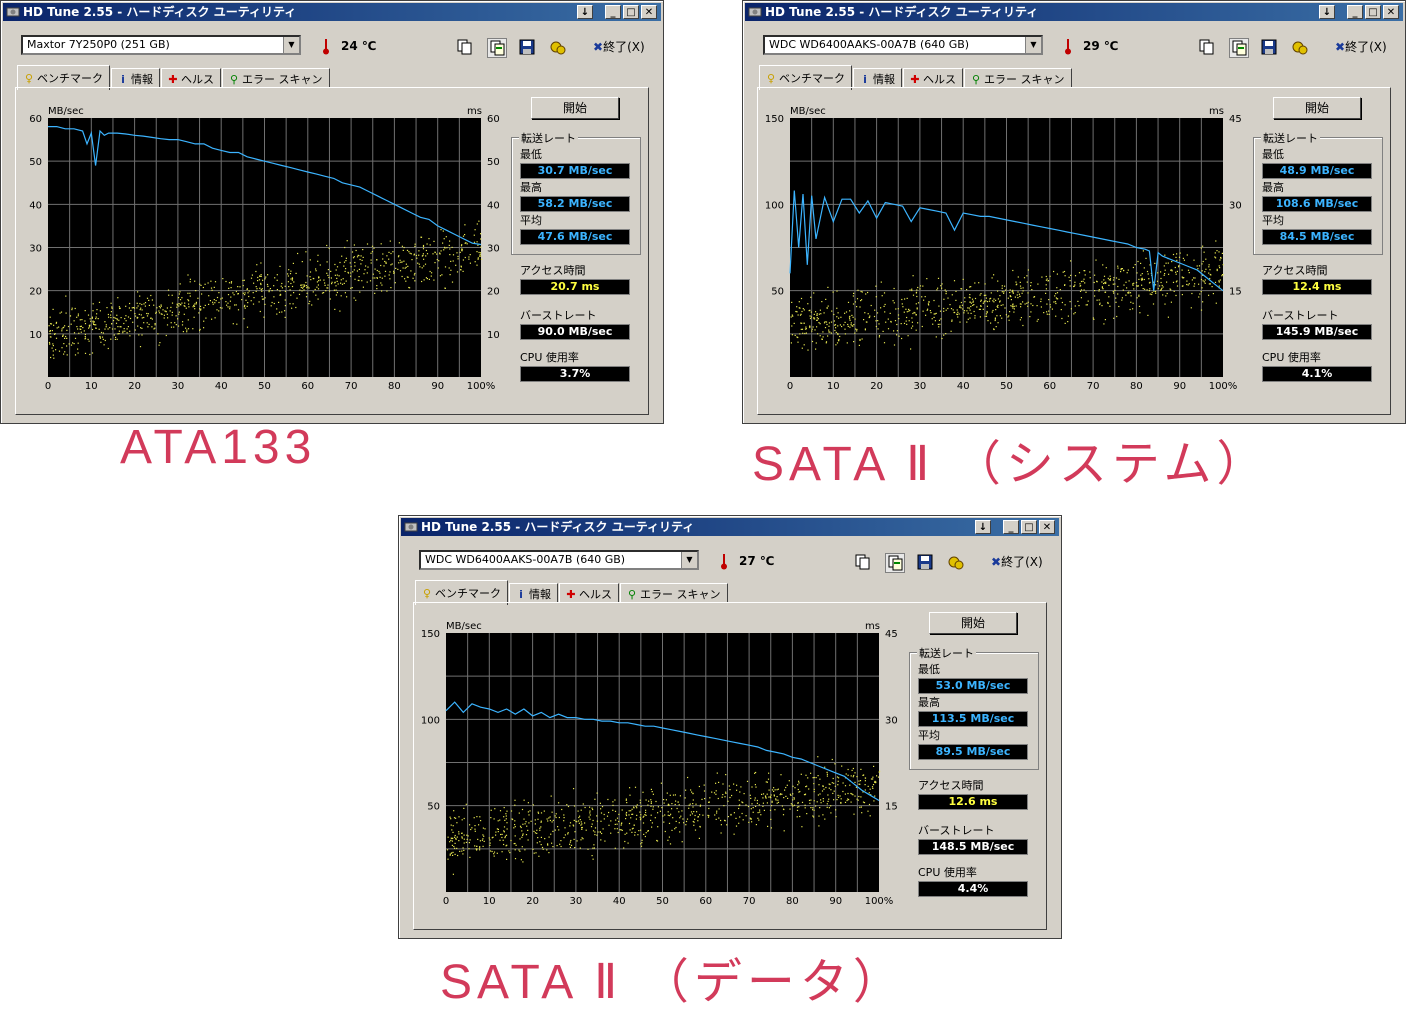  I want to click on y-tick-right: 60, so click(493, 119).